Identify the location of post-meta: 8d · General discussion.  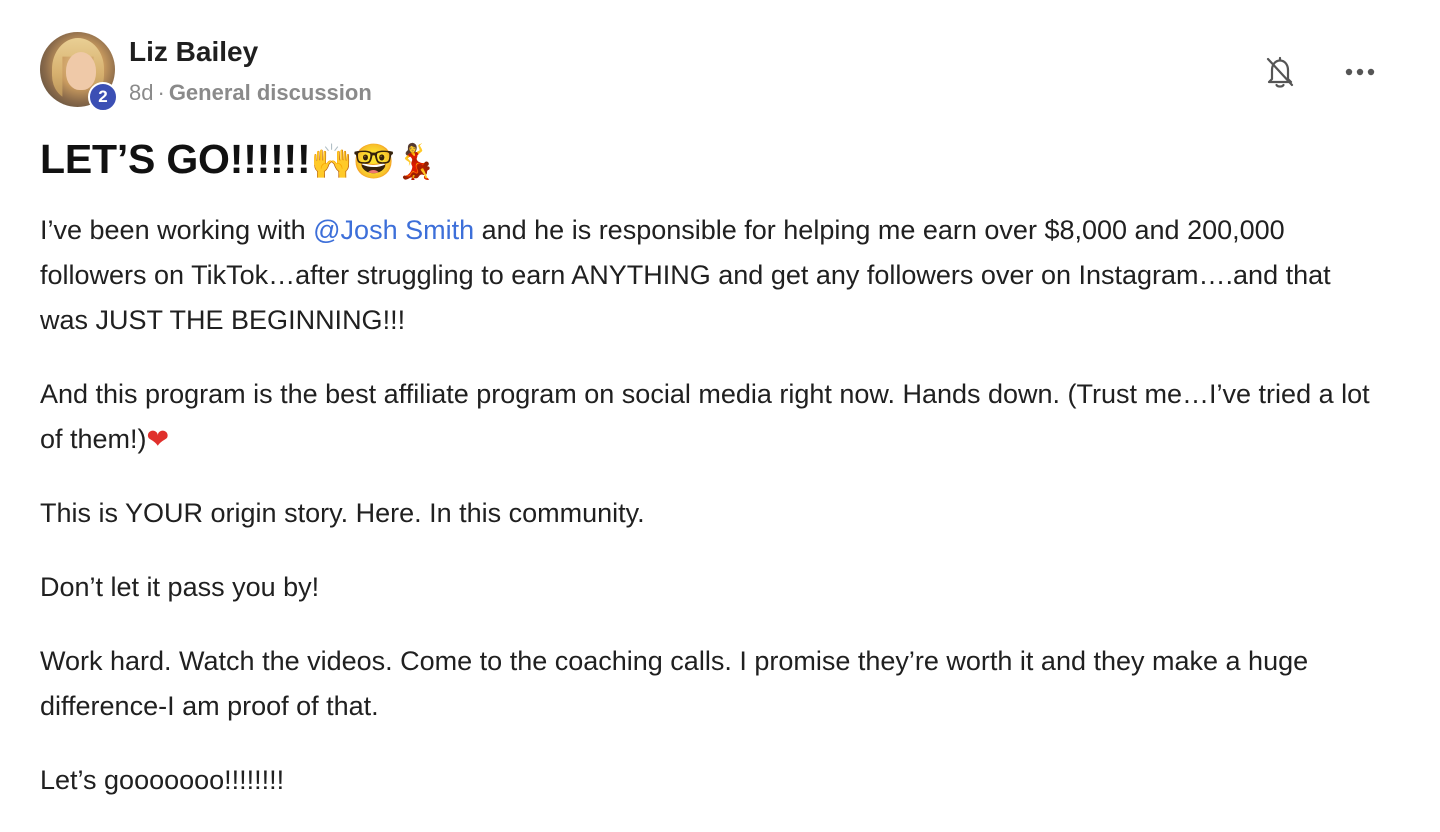
(250, 93).